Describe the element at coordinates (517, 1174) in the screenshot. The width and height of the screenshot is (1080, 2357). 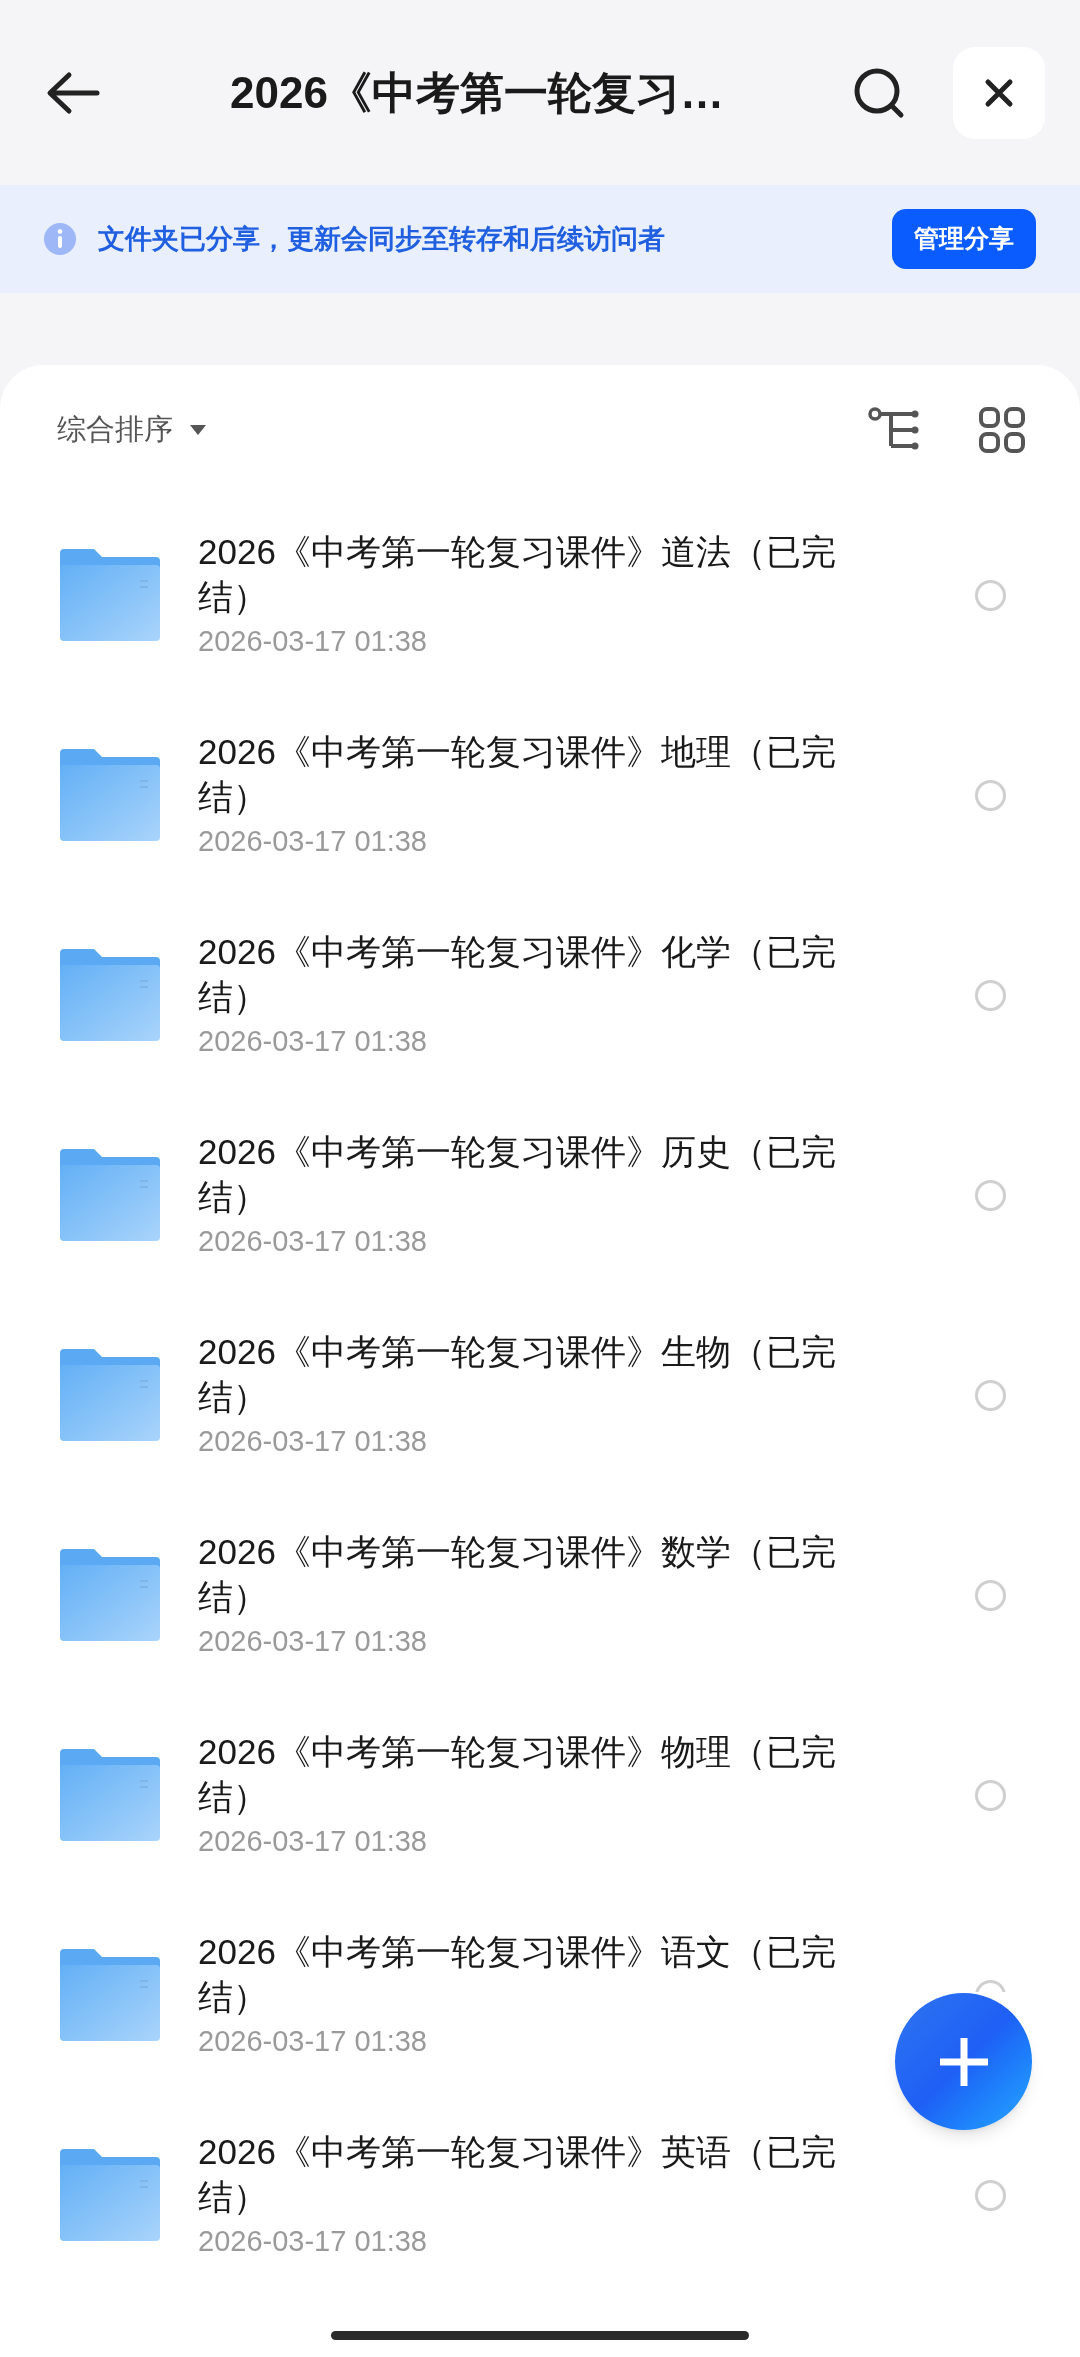
I see `folder-name: 2026《中考第一轮复习课件》历史（已完结）` at that location.